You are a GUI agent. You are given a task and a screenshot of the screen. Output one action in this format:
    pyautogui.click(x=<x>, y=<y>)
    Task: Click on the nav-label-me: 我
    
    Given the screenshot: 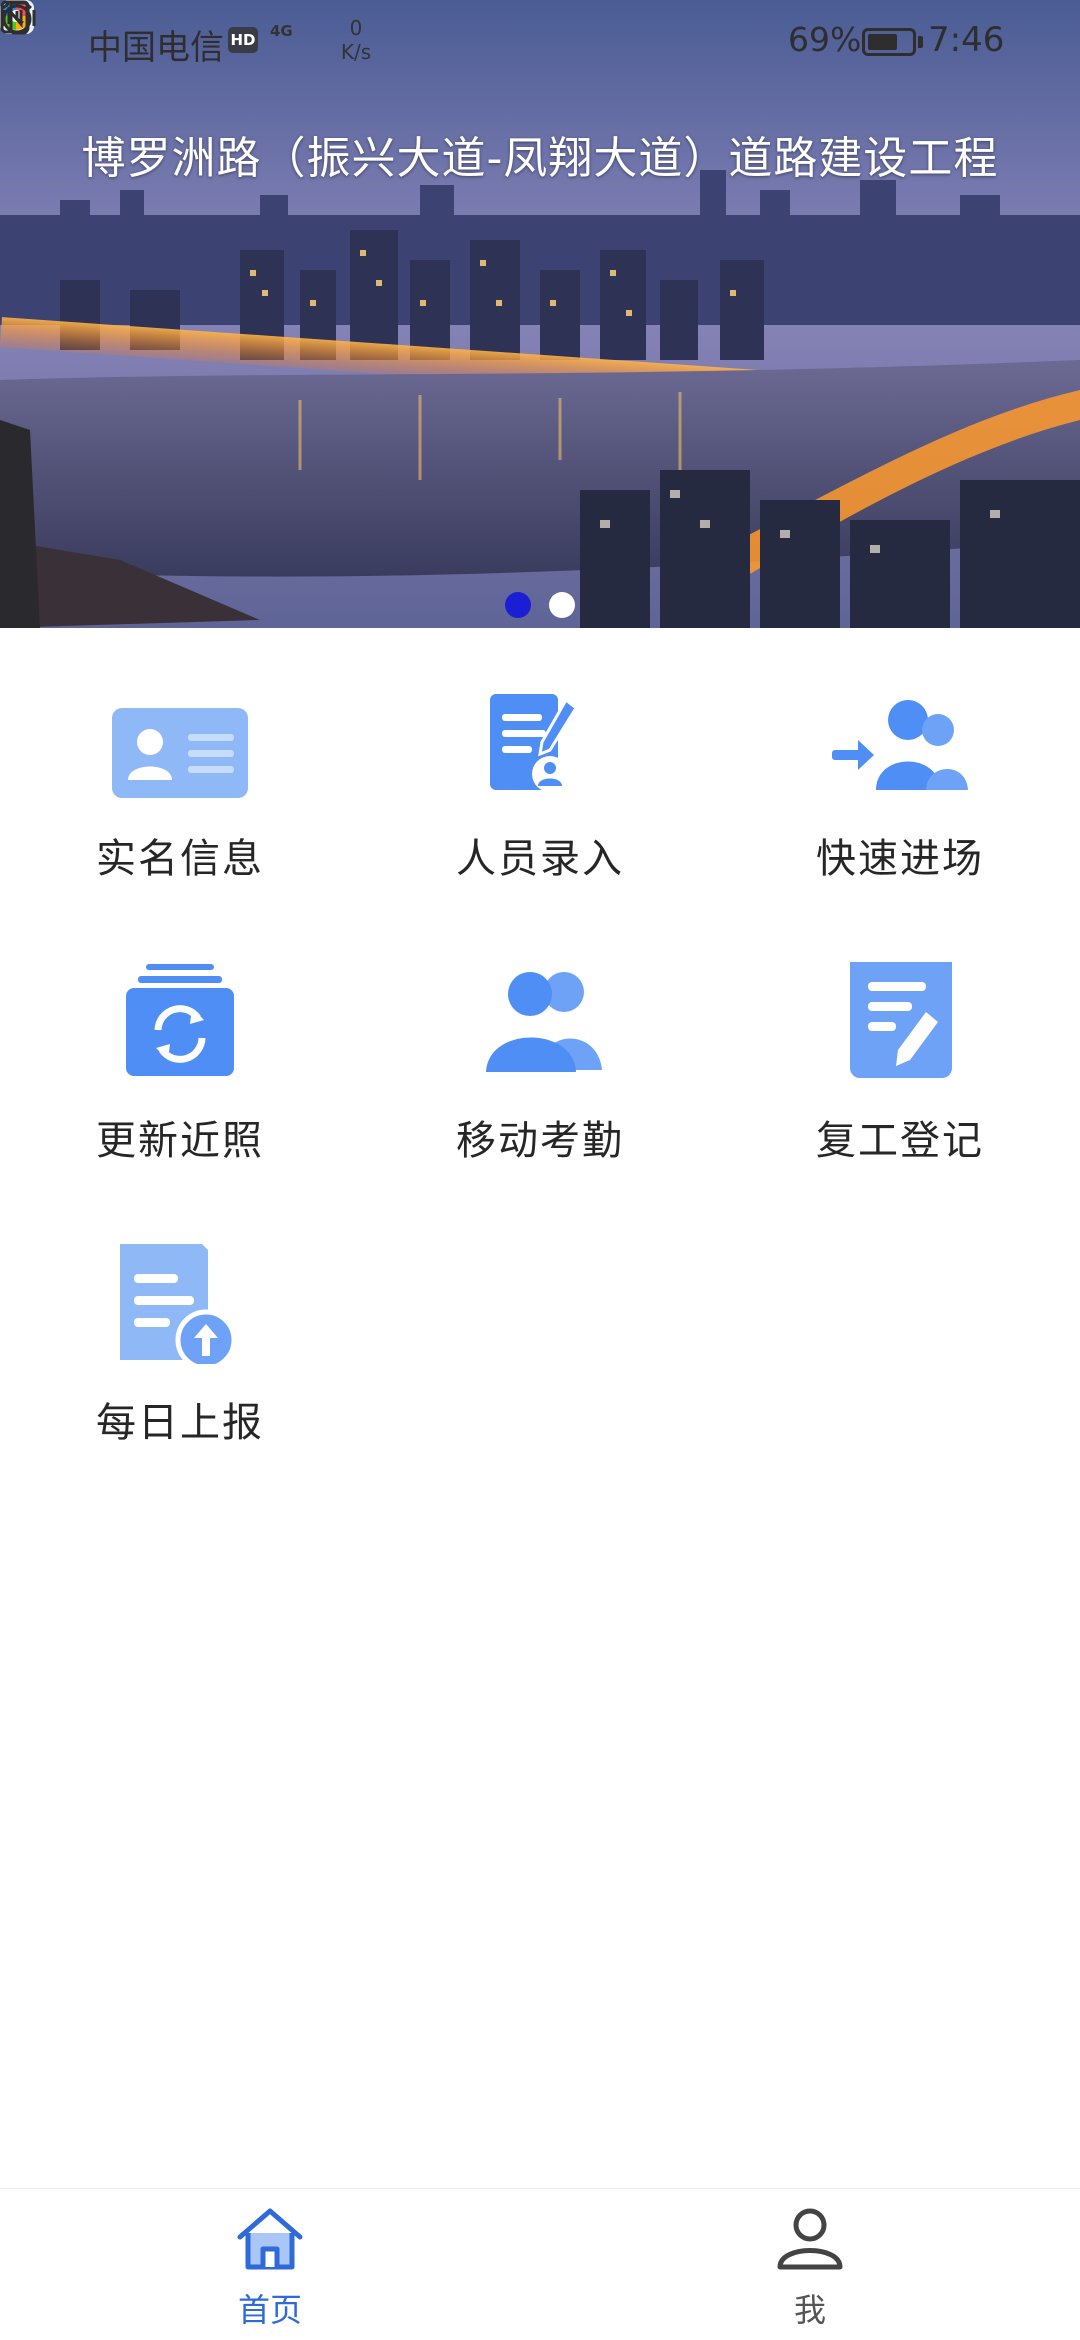 What is the action you would take?
    pyautogui.click(x=809, y=2310)
    